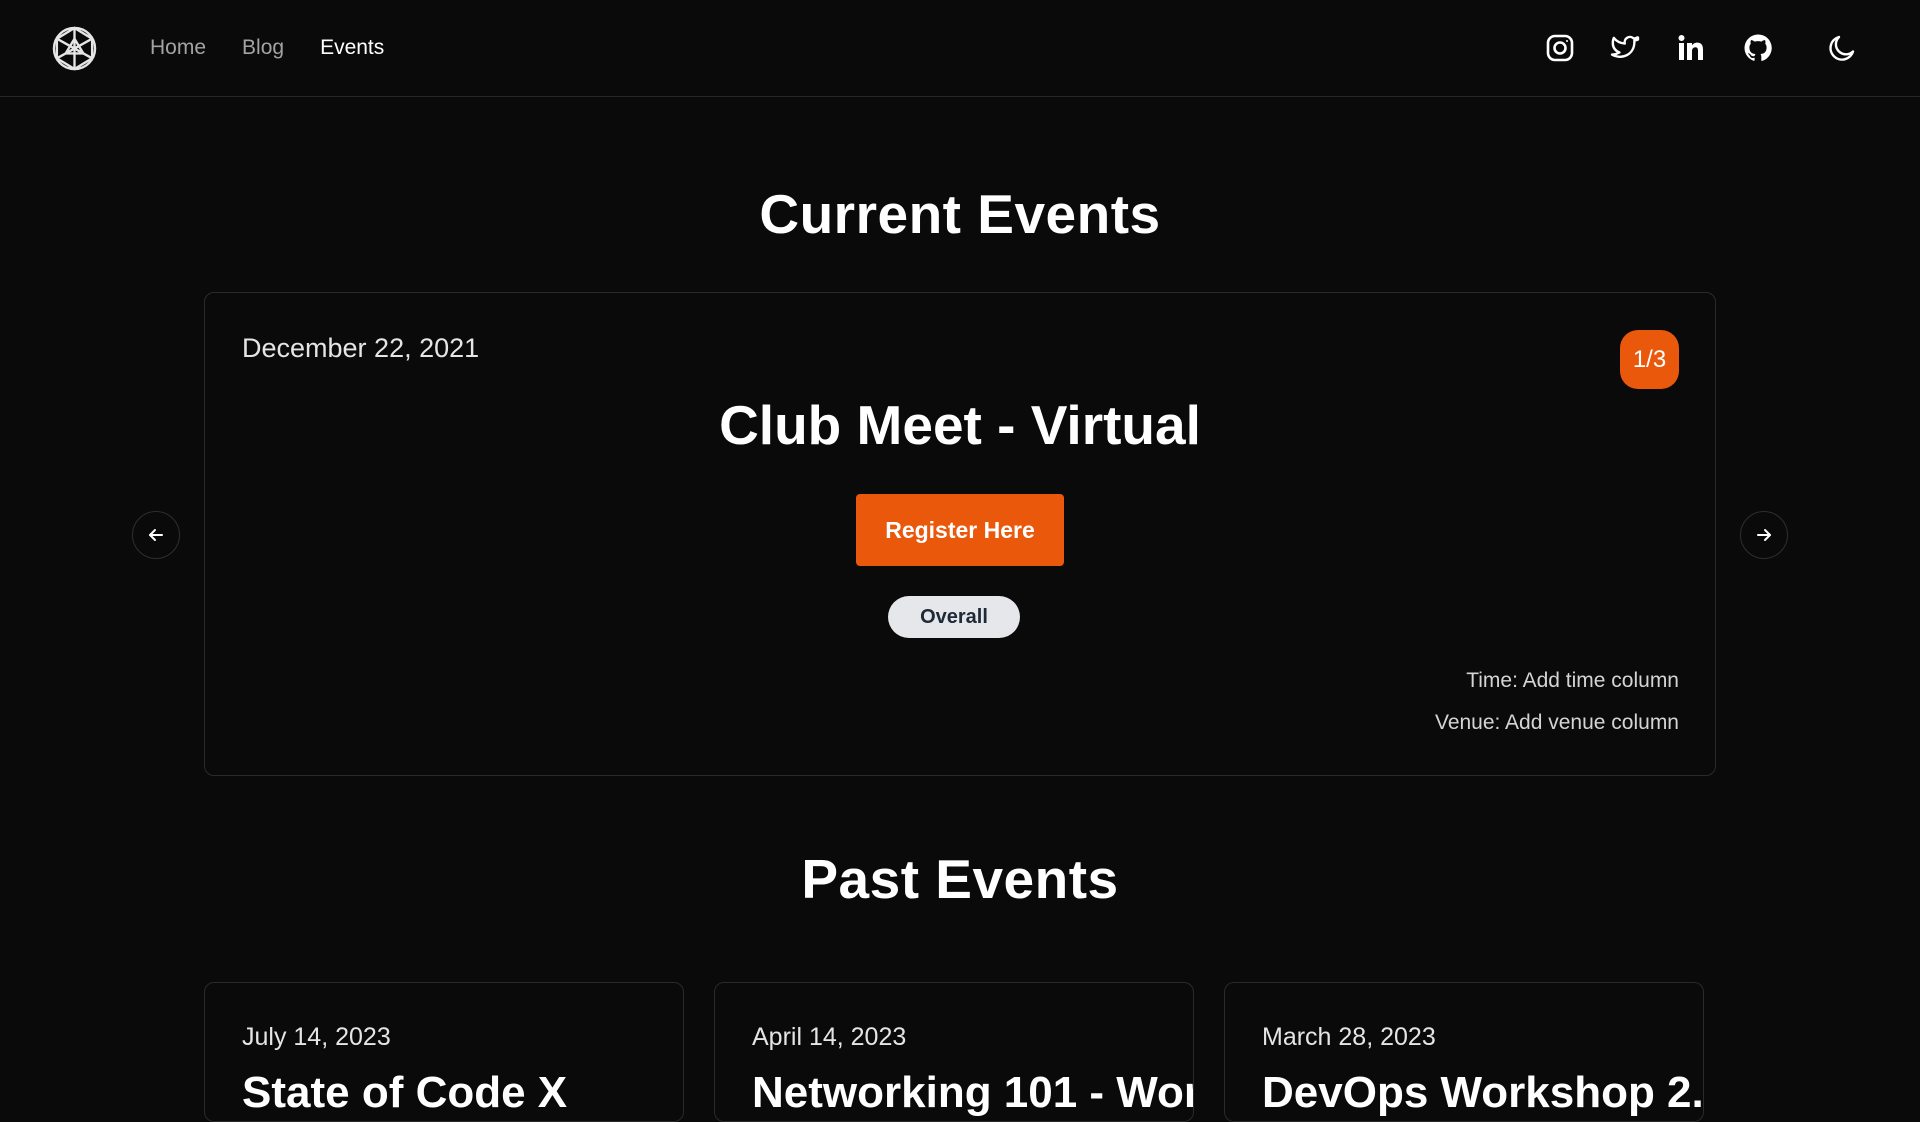 This screenshot has height=1122, width=1920. I want to click on moon-icon, so click(1842, 48).